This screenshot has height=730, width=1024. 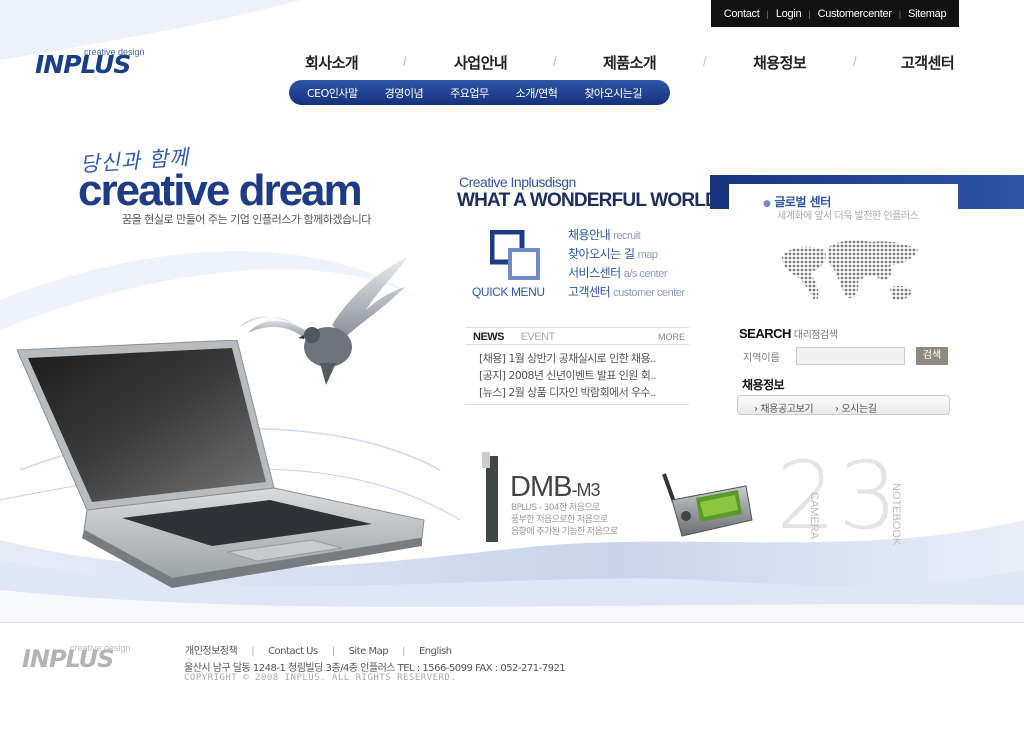 What do you see at coordinates (645, 274) in the screenshot?
I see `quick-item-en: a/s center` at bounding box center [645, 274].